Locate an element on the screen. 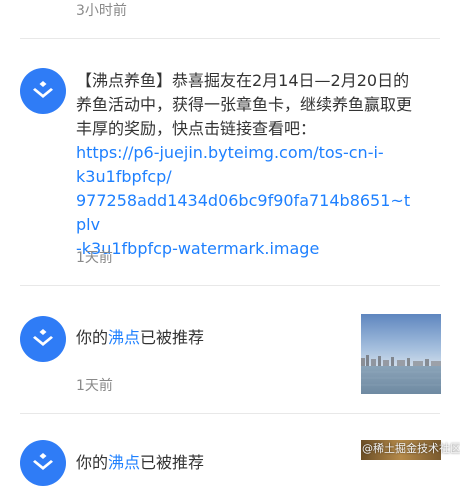 This screenshot has height=486, width=460. message-time: 3小时前 is located at coordinates (101, 11).